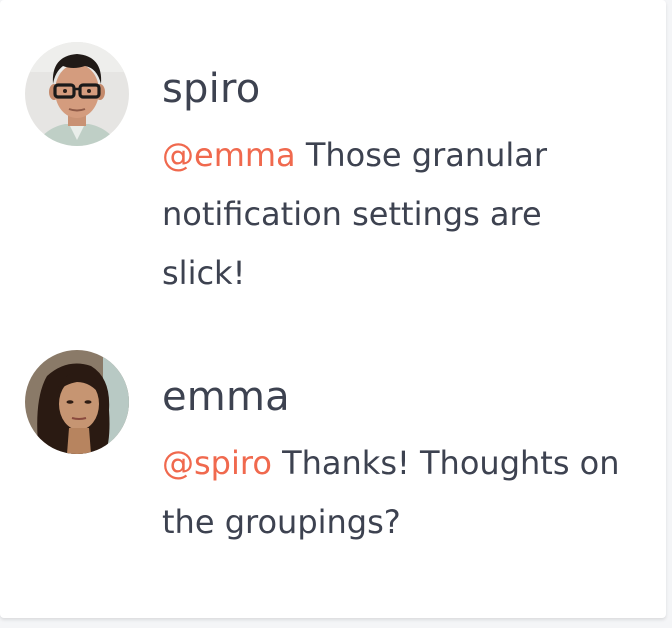 The image size is (672, 628). I want to click on mention-link: @emma, so click(229, 155).